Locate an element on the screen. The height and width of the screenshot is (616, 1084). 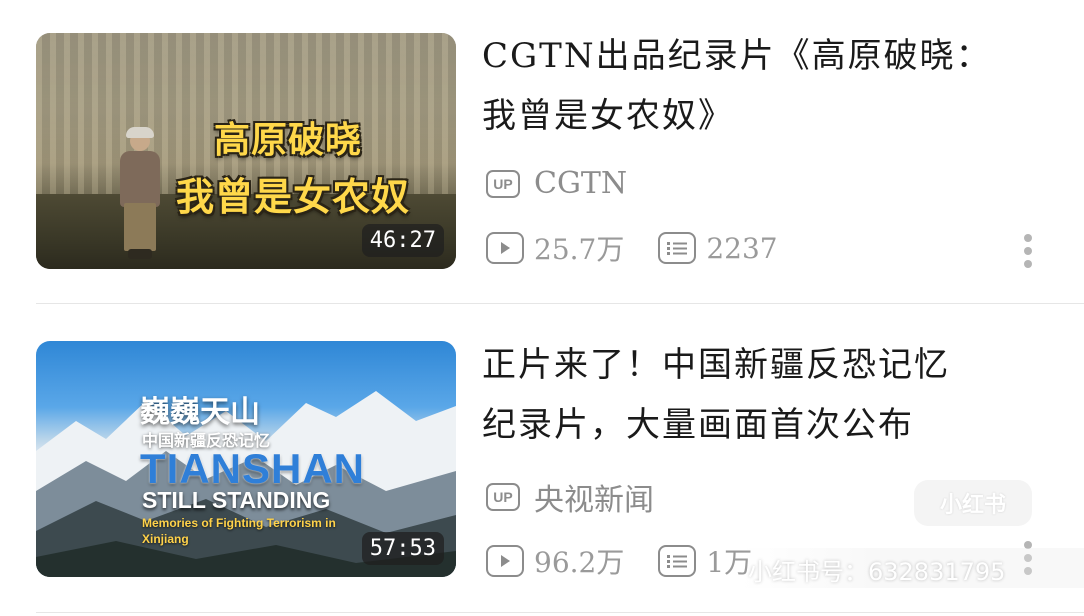
uploader-name: 央视新闻 is located at coordinates (594, 497).